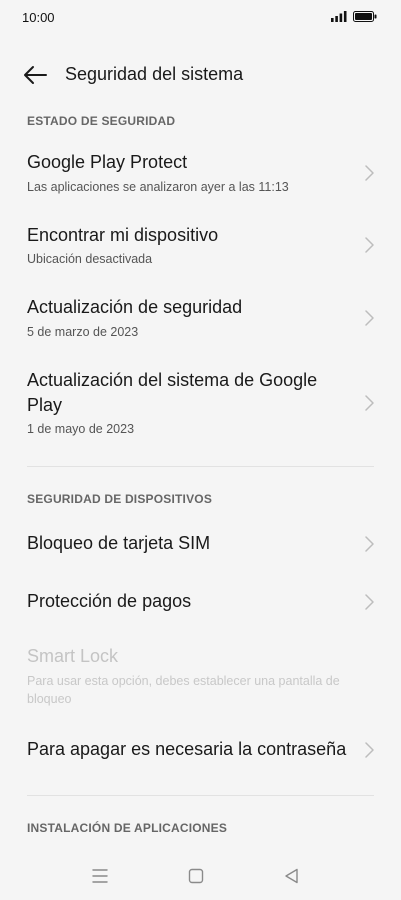 This screenshot has width=401, height=900. What do you see at coordinates (73, 656) in the screenshot?
I see `row-title: Smart Lock` at bounding box center [73, 656].